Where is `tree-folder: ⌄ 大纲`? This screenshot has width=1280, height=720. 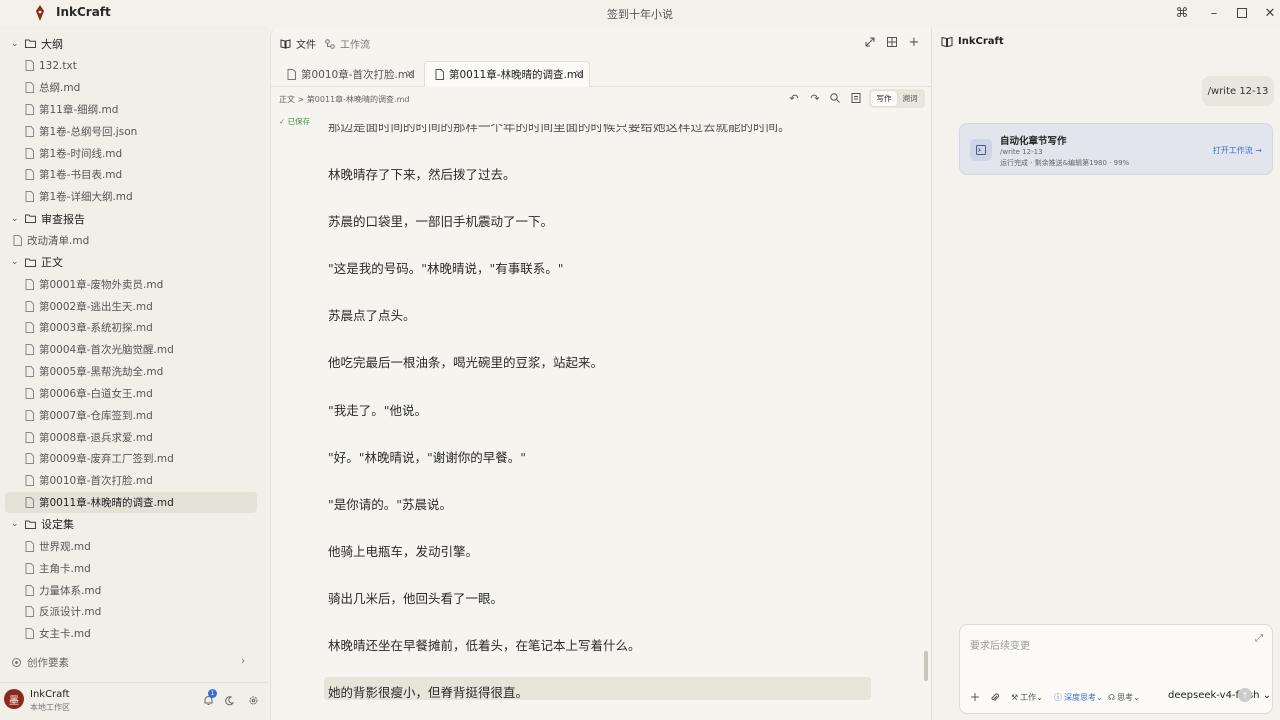 tree-folder: ⌄ 大纲 is located at coordinates (134, 44).